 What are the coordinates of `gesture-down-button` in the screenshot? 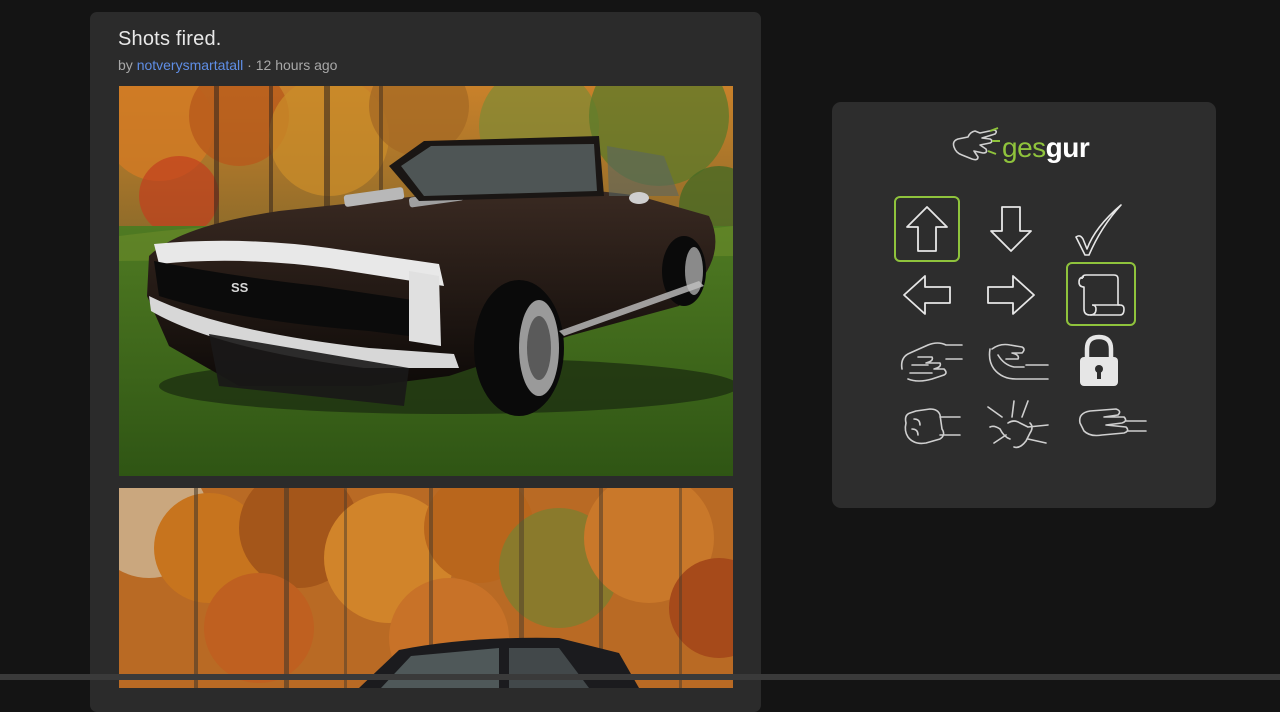 It's located at (1011, 229).